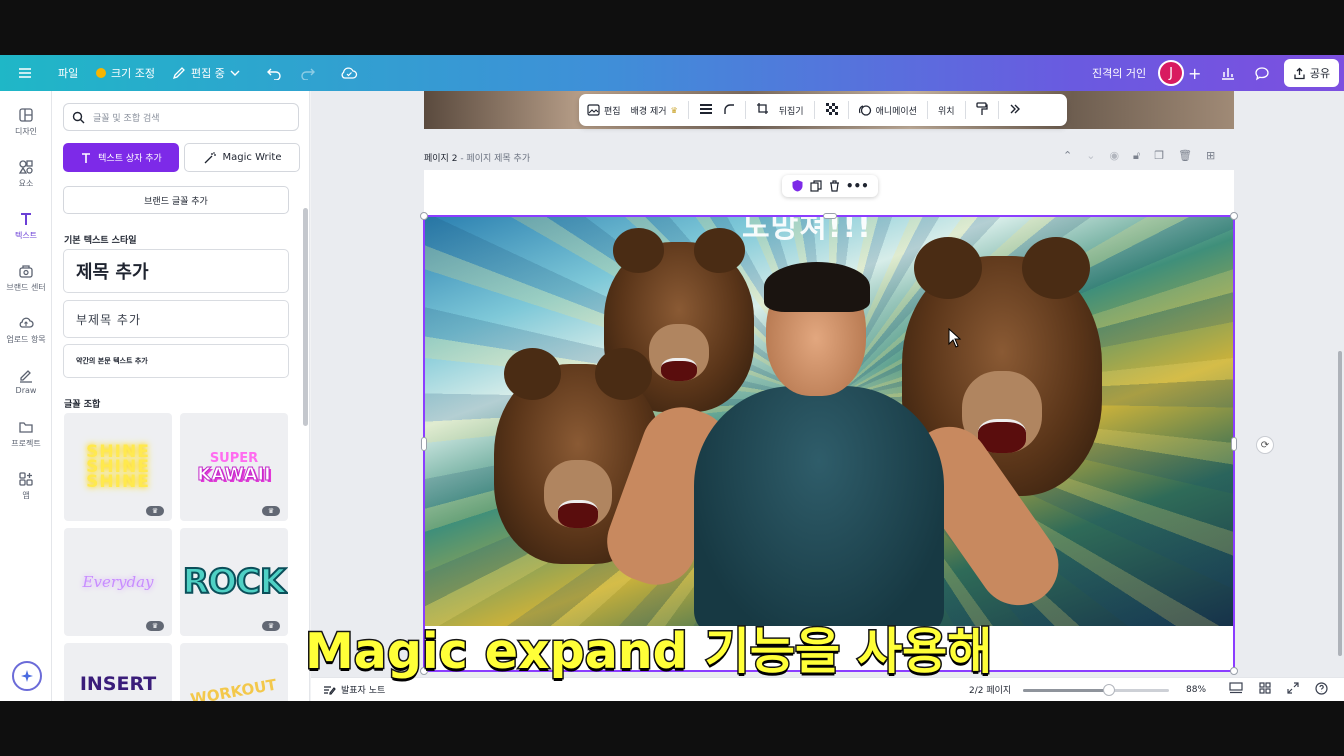 The height and width of the screenshot is (756, 1344). I want to click on rotate-handle-icon: ⟳, so click(1265, 445).